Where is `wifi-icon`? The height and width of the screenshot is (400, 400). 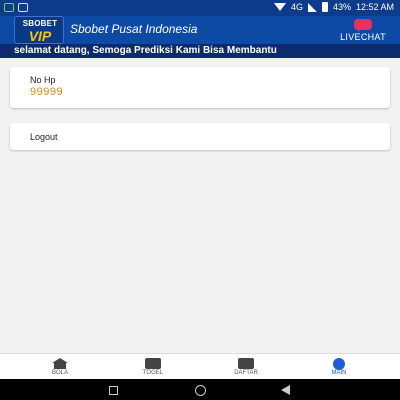 wifi-icon is located at coordinates (279, 7).